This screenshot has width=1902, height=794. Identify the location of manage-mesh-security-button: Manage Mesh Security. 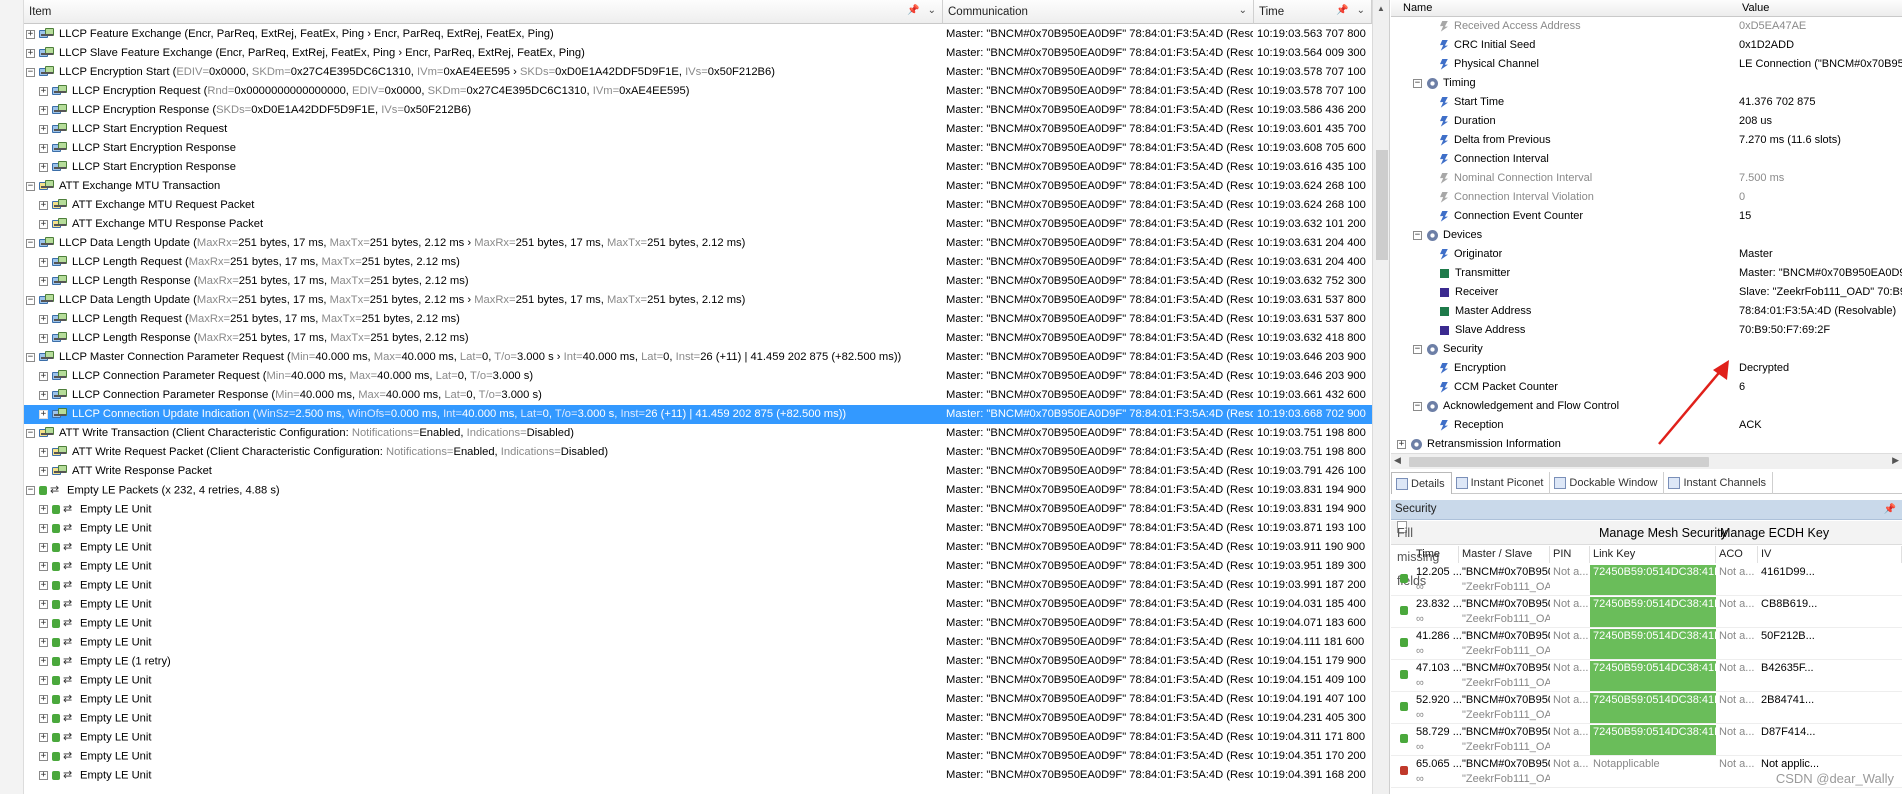
(1663, 533).